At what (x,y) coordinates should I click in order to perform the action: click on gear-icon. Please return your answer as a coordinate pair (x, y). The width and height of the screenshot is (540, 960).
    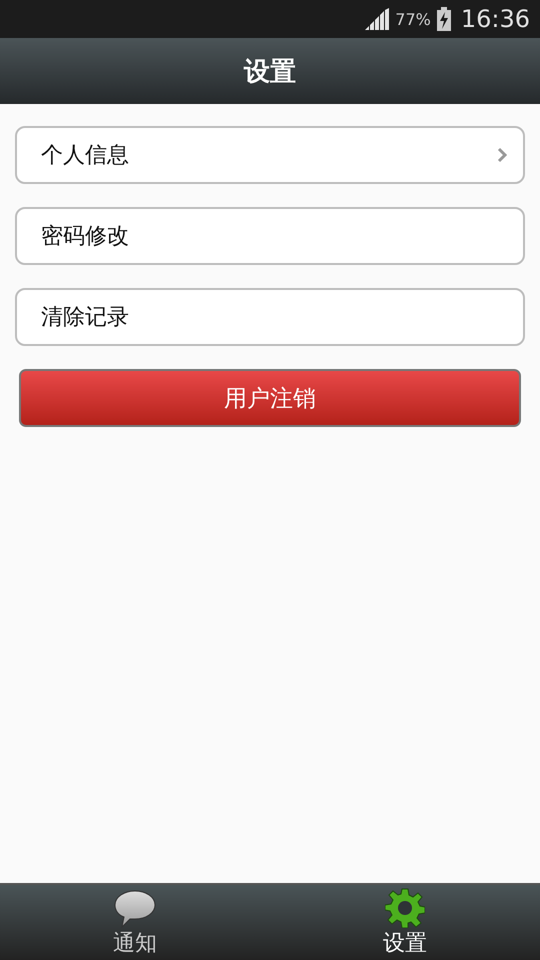
    Looking at the image, I should click on (405, 908).